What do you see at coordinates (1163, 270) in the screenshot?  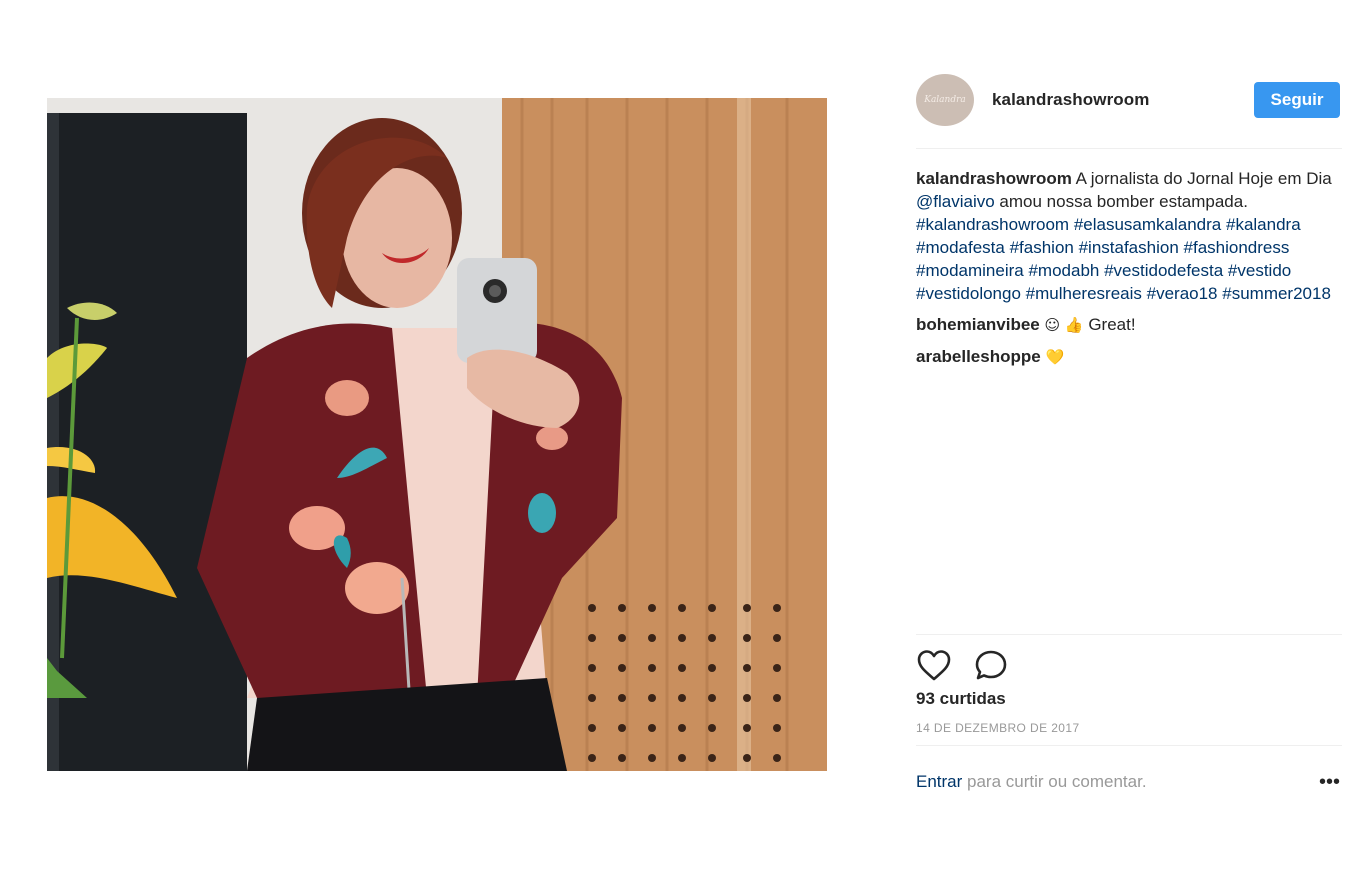 I see `hashtag-link: #vestidodefesta` at bounding box center [1163, 270].